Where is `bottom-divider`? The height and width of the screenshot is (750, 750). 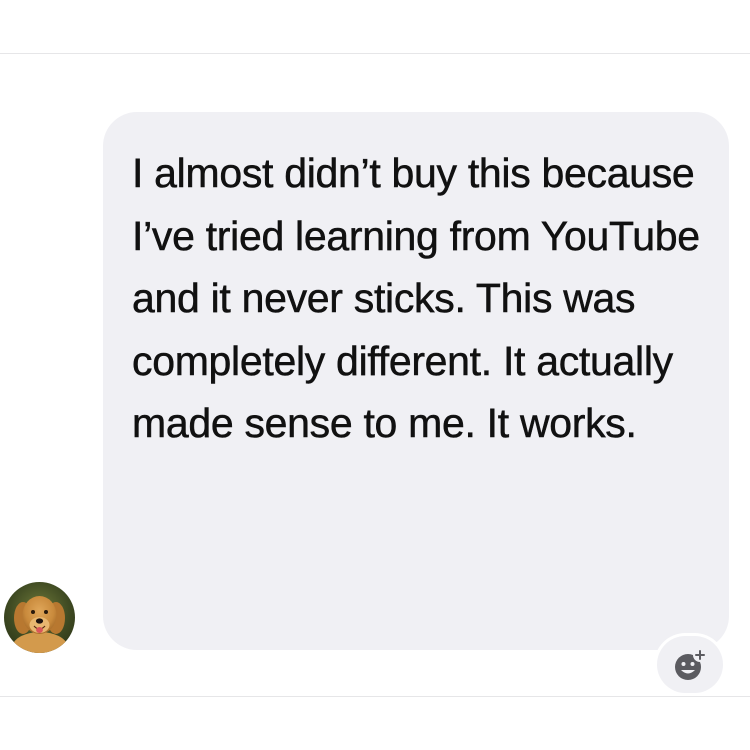
bottom-divider is located at coordinates (375, 696).